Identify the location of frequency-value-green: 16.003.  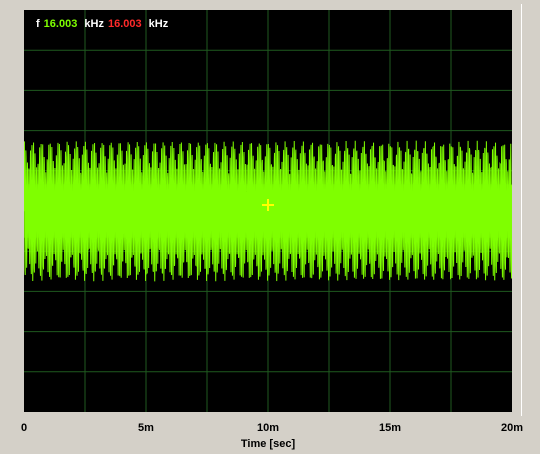
(60, 24).